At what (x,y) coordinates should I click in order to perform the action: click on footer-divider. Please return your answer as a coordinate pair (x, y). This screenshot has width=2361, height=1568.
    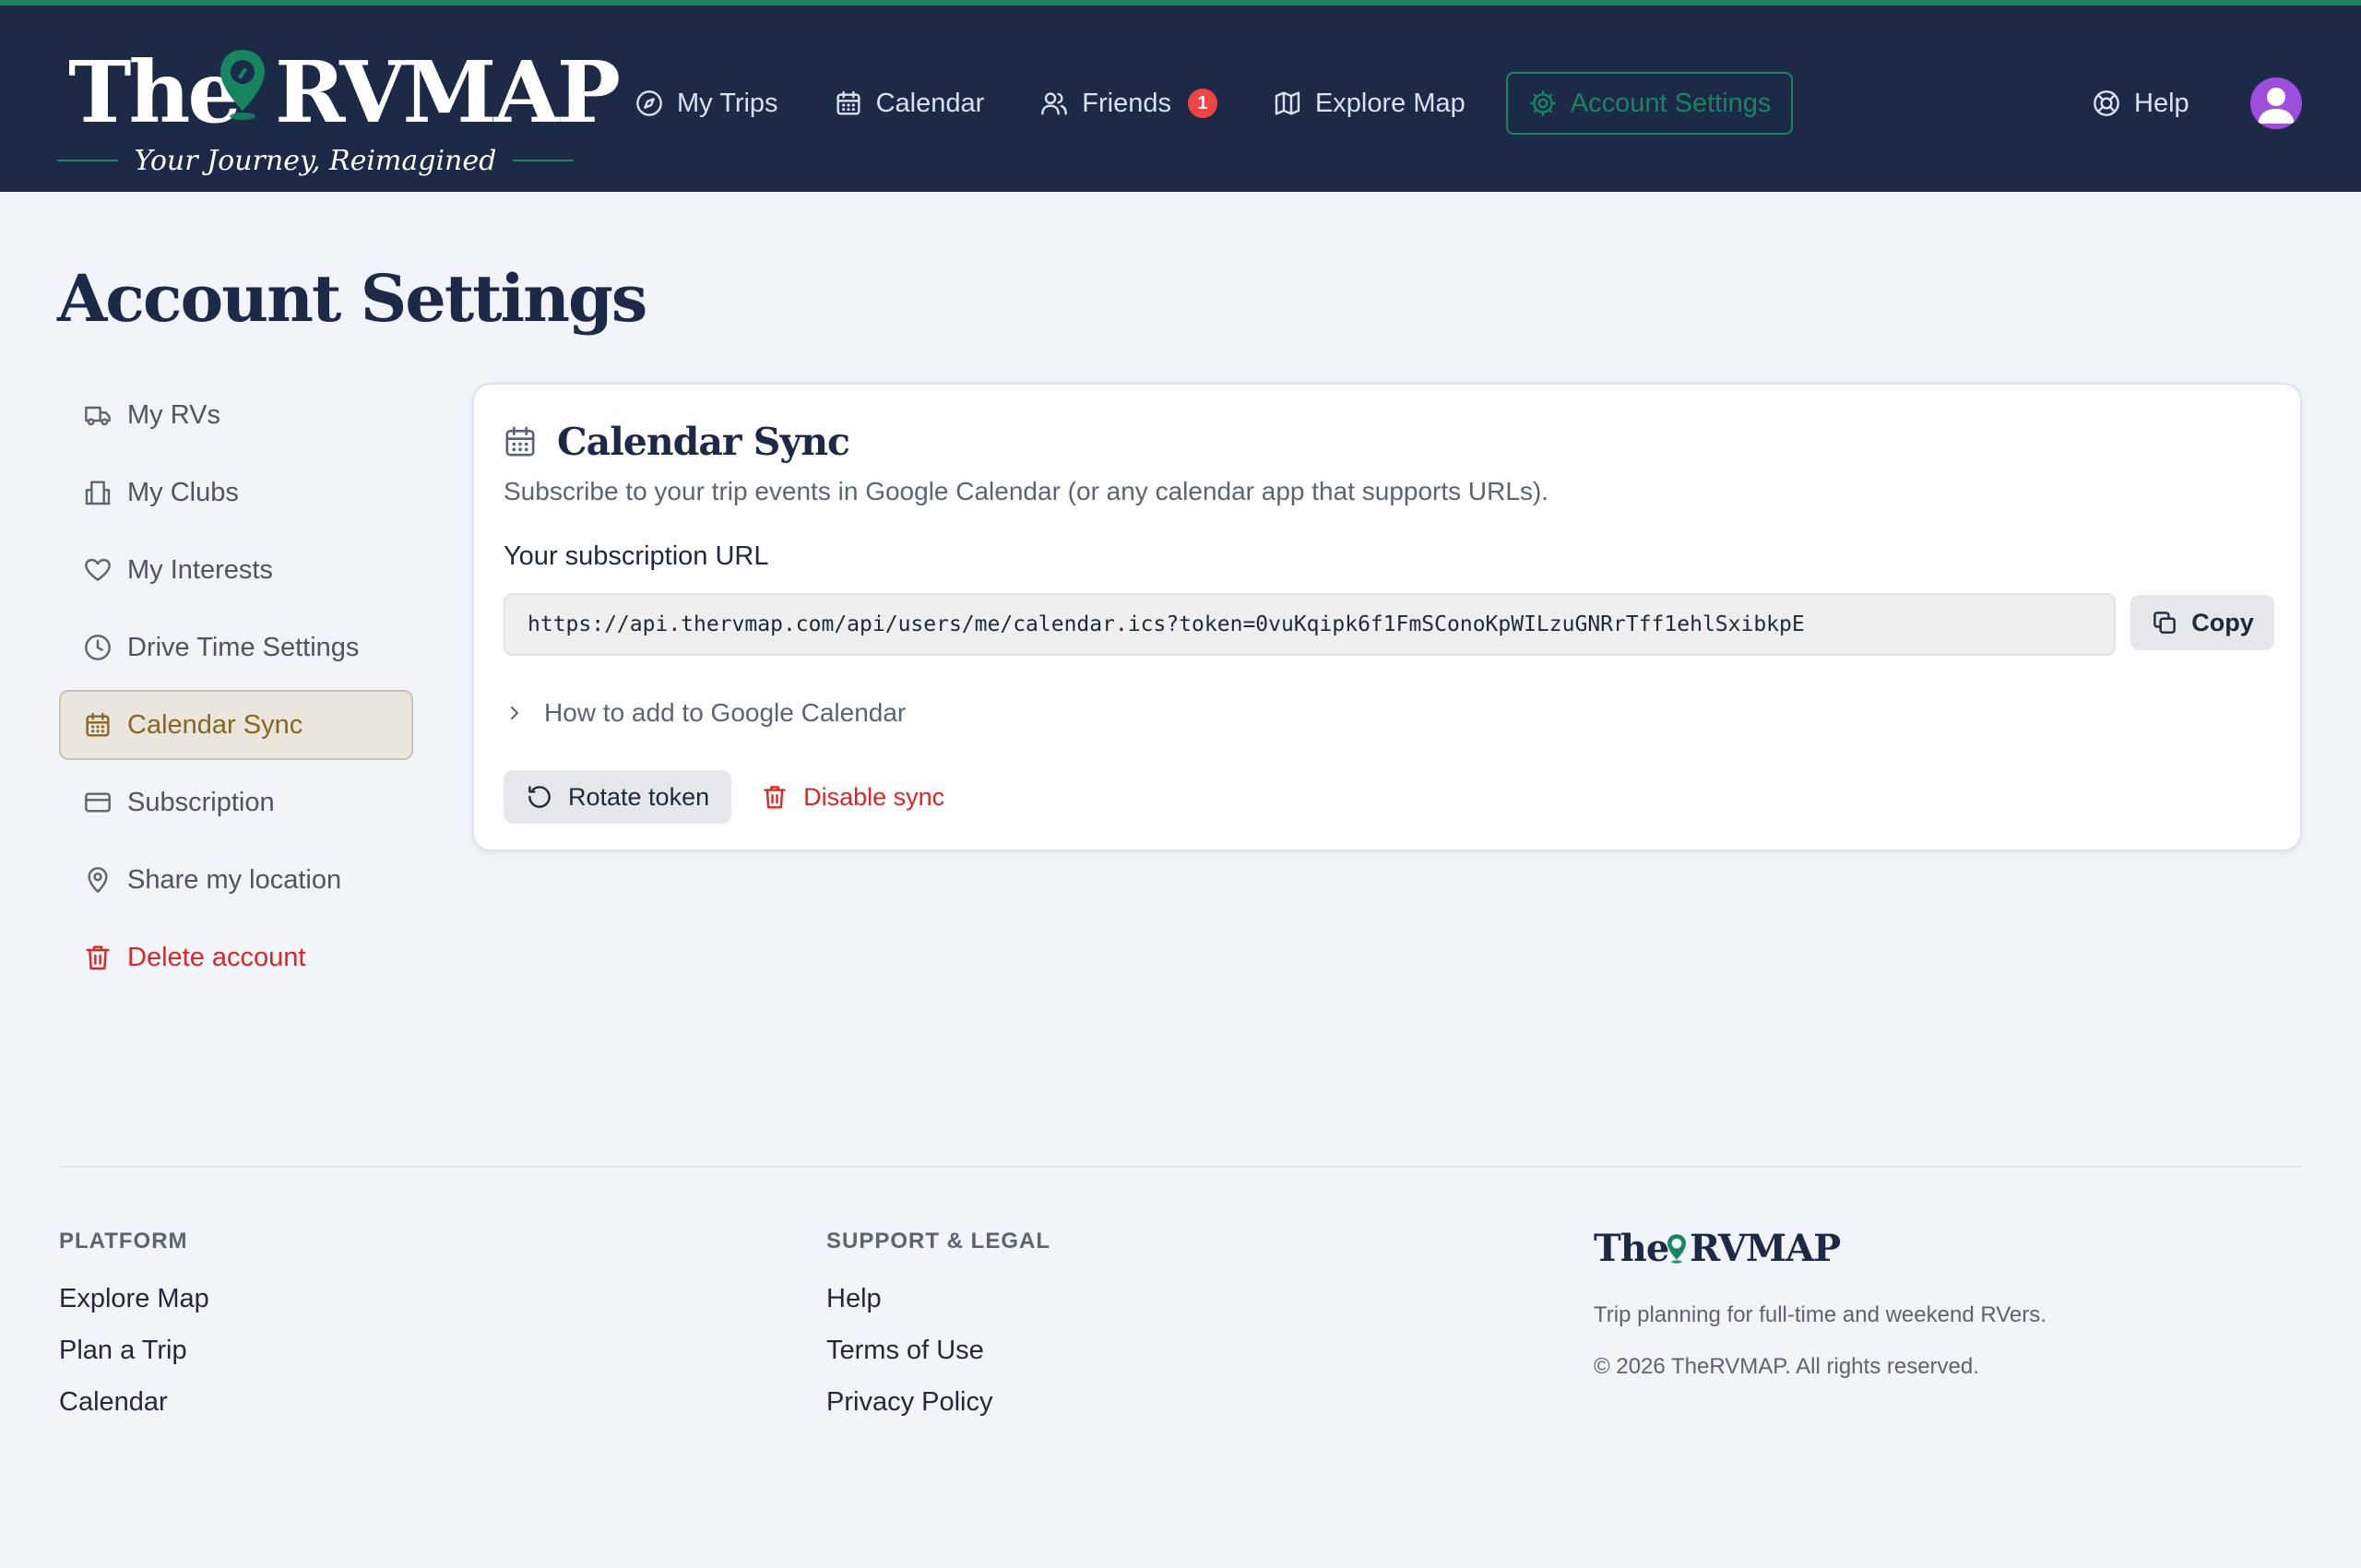
    Looking at the image, I should click on (1180, 1167).